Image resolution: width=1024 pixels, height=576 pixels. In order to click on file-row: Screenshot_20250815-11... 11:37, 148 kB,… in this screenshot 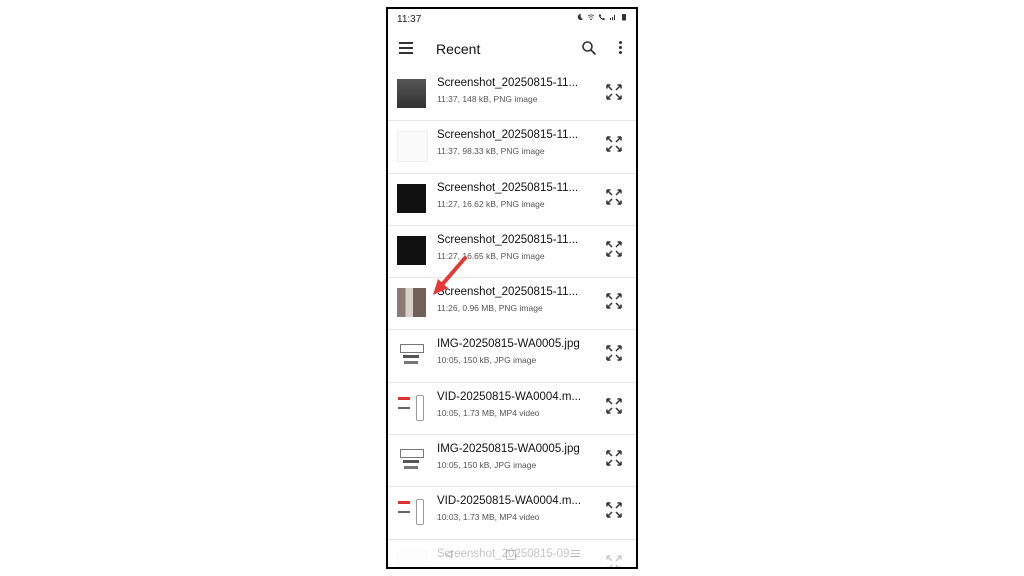, I will do `click(512, 95)`.